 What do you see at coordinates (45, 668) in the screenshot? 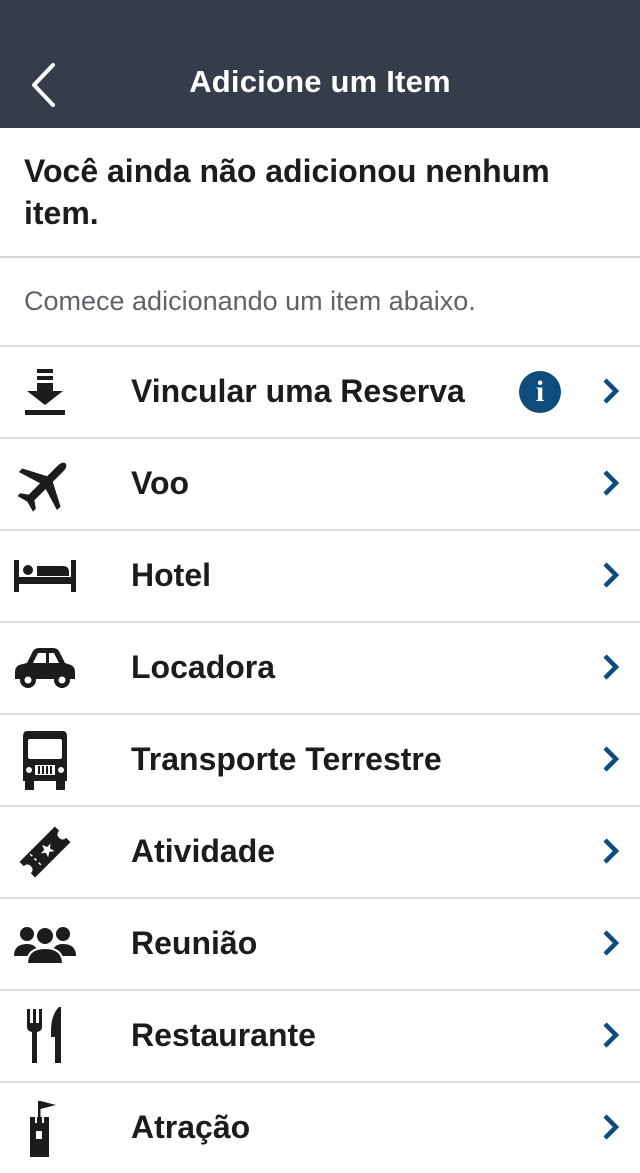
I see `car-icon` at bounding box center [45, 668].